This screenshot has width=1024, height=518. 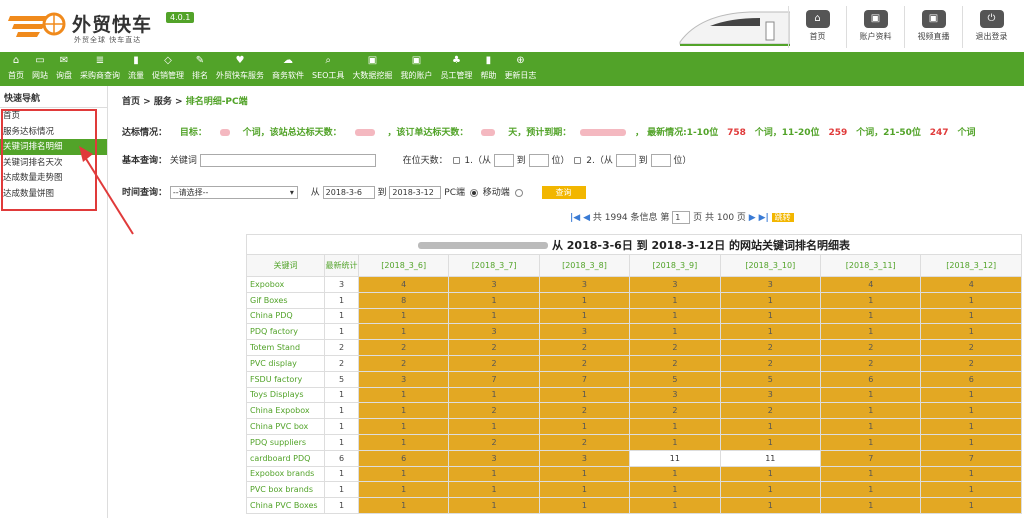 I want to click on col-header-date: [2018_3_11], so click(x=871, y=265).